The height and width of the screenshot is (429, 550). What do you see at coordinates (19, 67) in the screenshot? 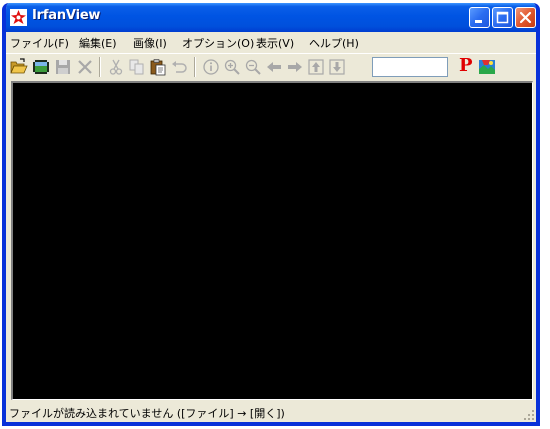
I see `open-icon` at bounding box center [19, 67].